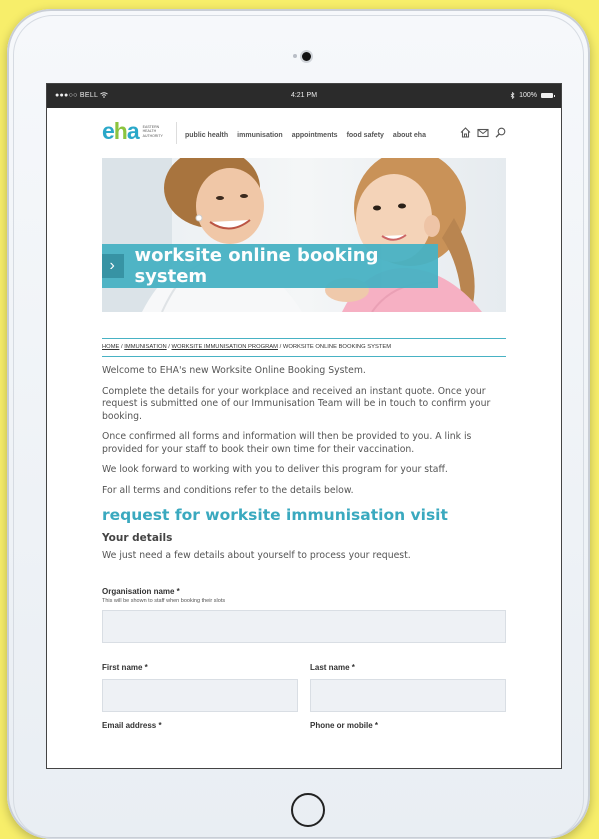 The image size is (599, 839). I want to click on last-name-label: Last name *, so click(332, 667).